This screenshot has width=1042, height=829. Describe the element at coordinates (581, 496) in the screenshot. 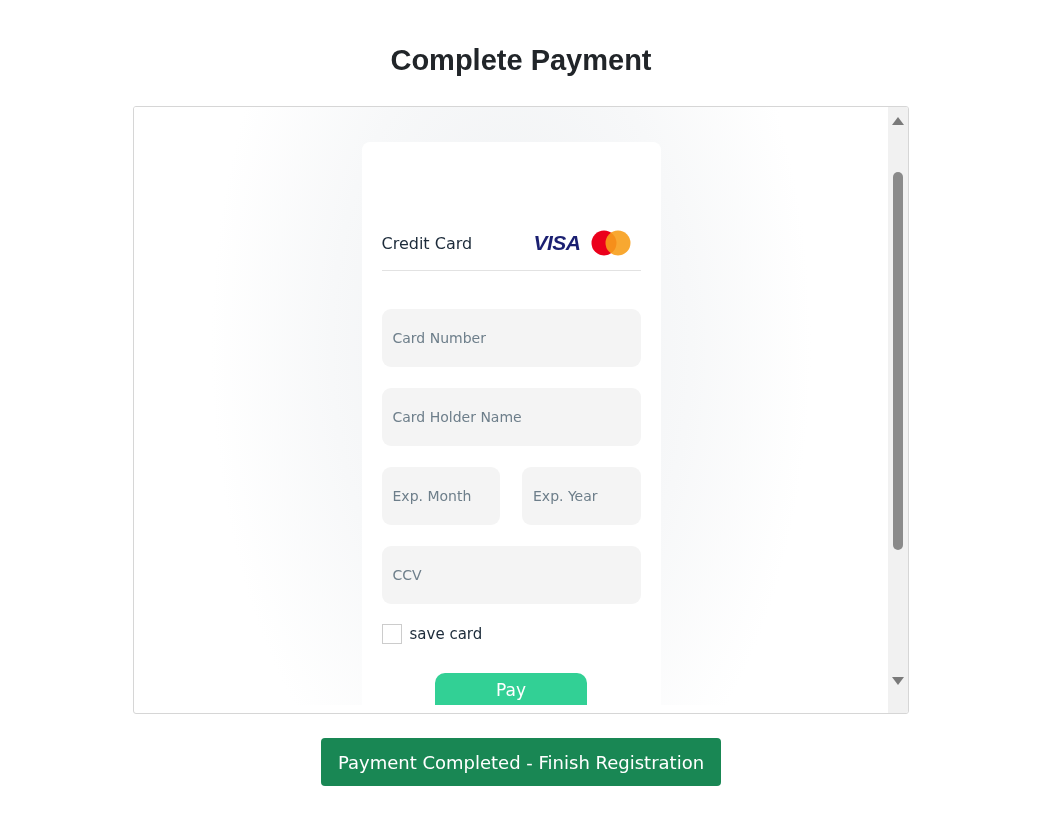

I see `input-field: Exp. Year` at that location.